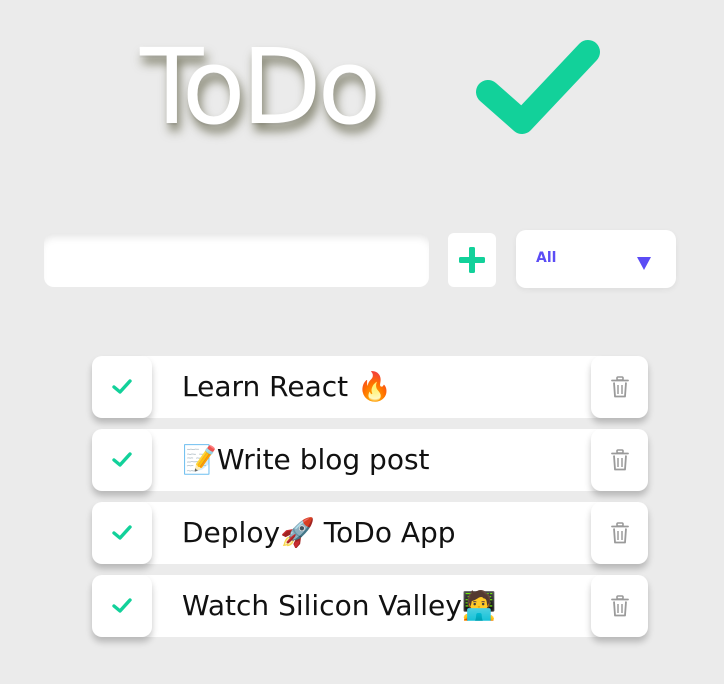 The height and width of the screenshot is (684, 724). I want to click on todo-item: Learn React 🔥, so click(370, 387).